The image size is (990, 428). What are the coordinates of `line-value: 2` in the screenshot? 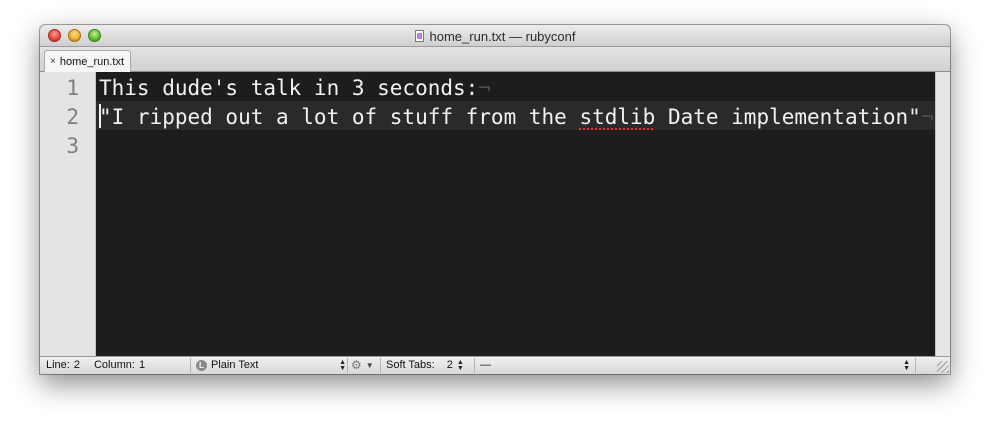 It's located at (76, 365).